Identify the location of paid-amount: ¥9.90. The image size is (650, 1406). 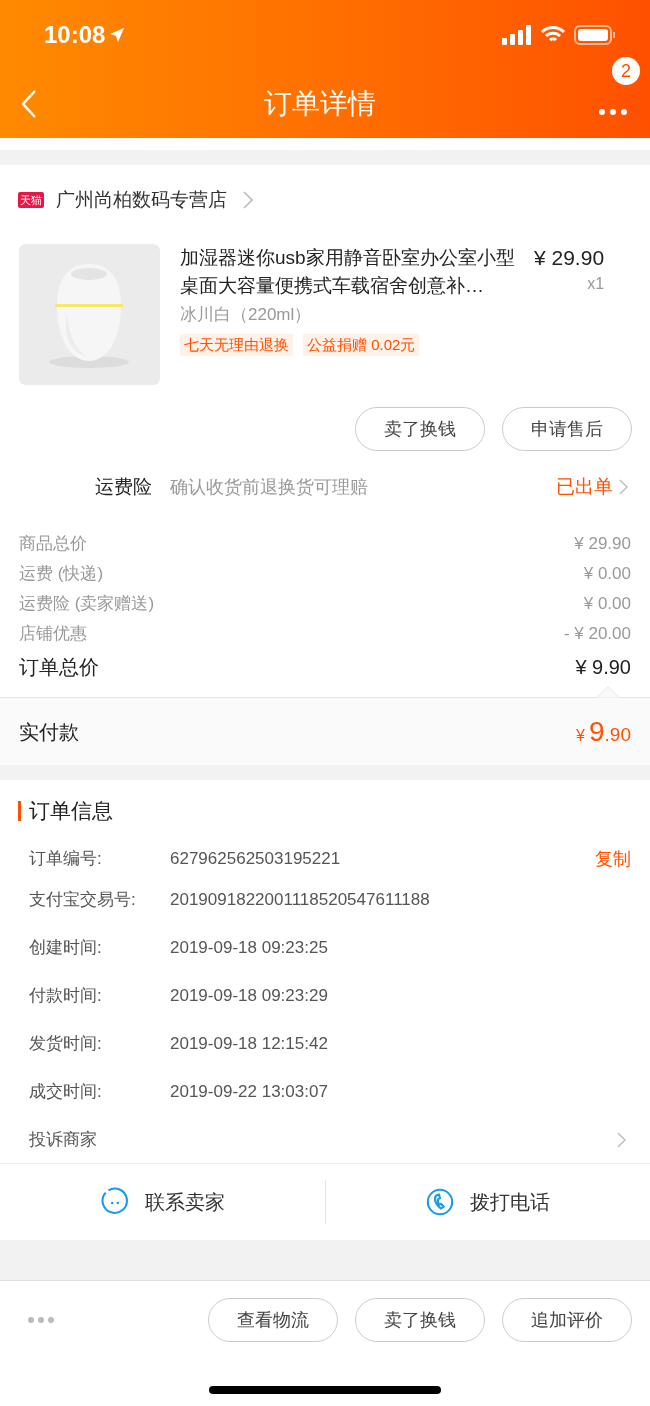
(603, 731).